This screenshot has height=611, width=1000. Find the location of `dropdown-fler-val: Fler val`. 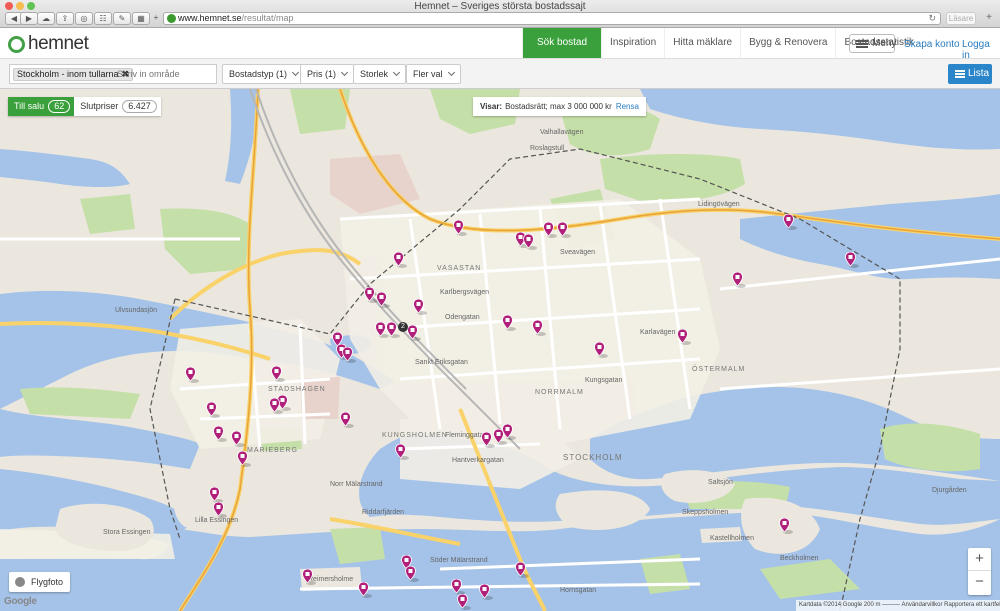

dropdown-fler-val: Fler val is located at coordinates (433, 74).